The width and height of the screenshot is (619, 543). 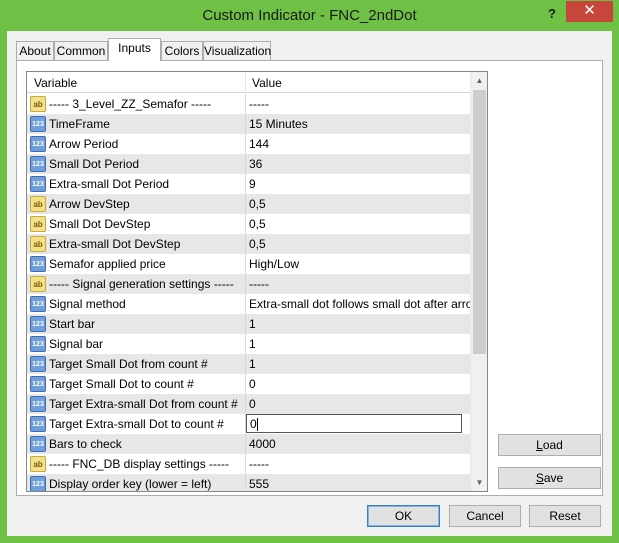 I want to click on window-frame-left, so click(x=3, y=287).